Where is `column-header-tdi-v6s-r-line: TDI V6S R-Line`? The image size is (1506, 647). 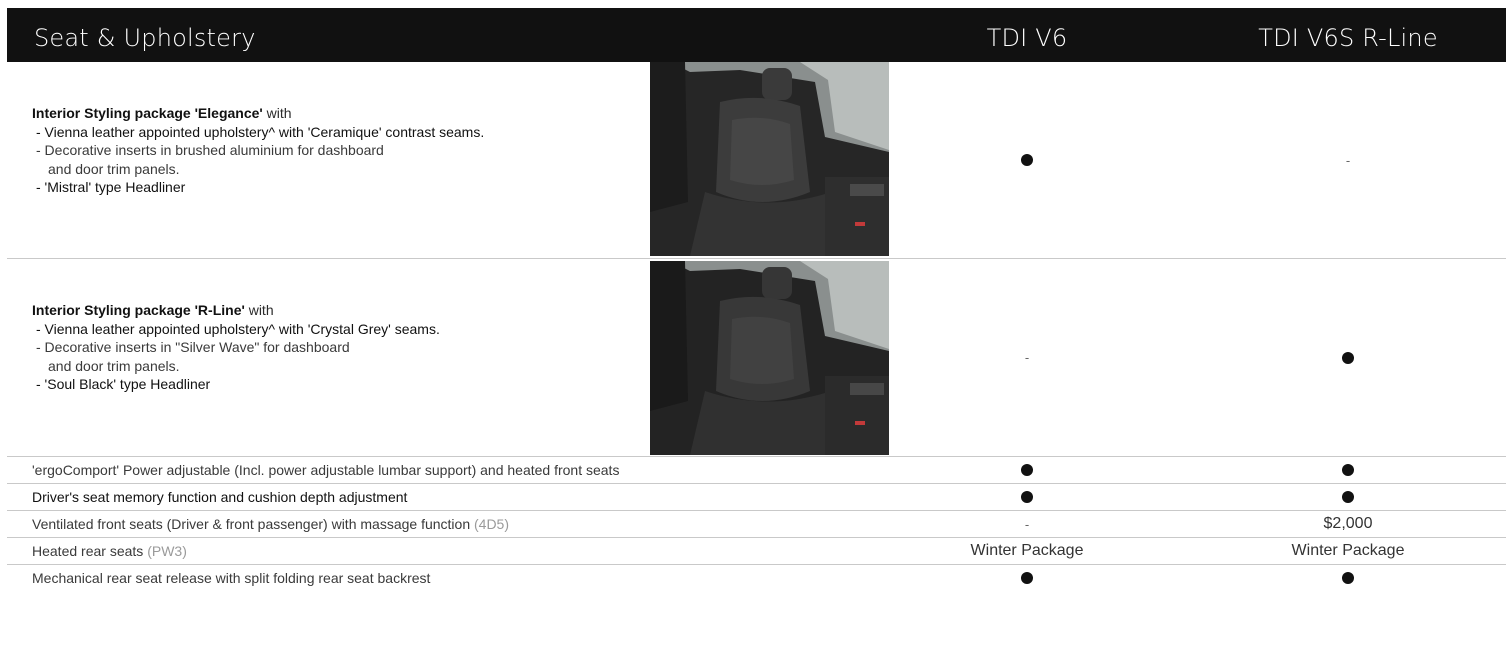
column-header-tdi-v6s-r-line: TDI V6S R-Line is located at coordinates (1348, 38).